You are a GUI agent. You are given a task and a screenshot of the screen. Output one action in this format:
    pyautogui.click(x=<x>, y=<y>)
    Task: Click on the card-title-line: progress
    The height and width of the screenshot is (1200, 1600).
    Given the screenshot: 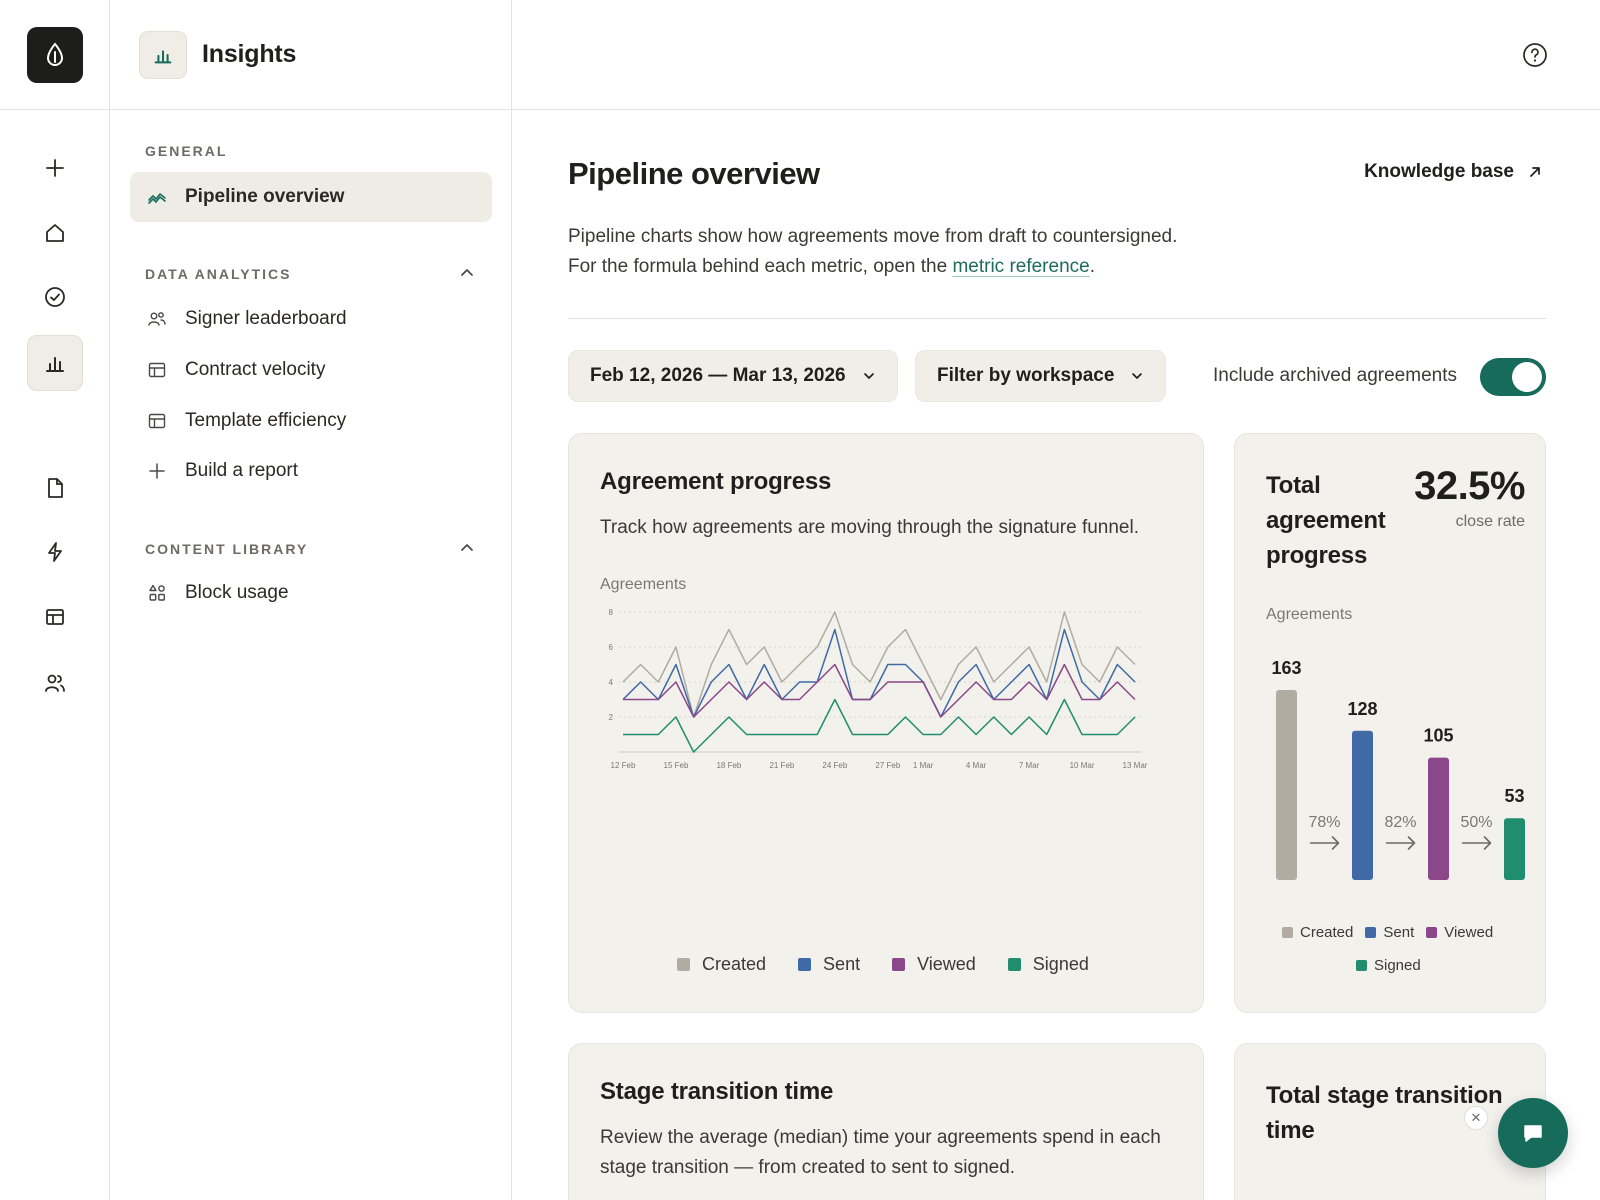 What is the action you would take?
    pyautogui.click(x=1317, y=555)
    